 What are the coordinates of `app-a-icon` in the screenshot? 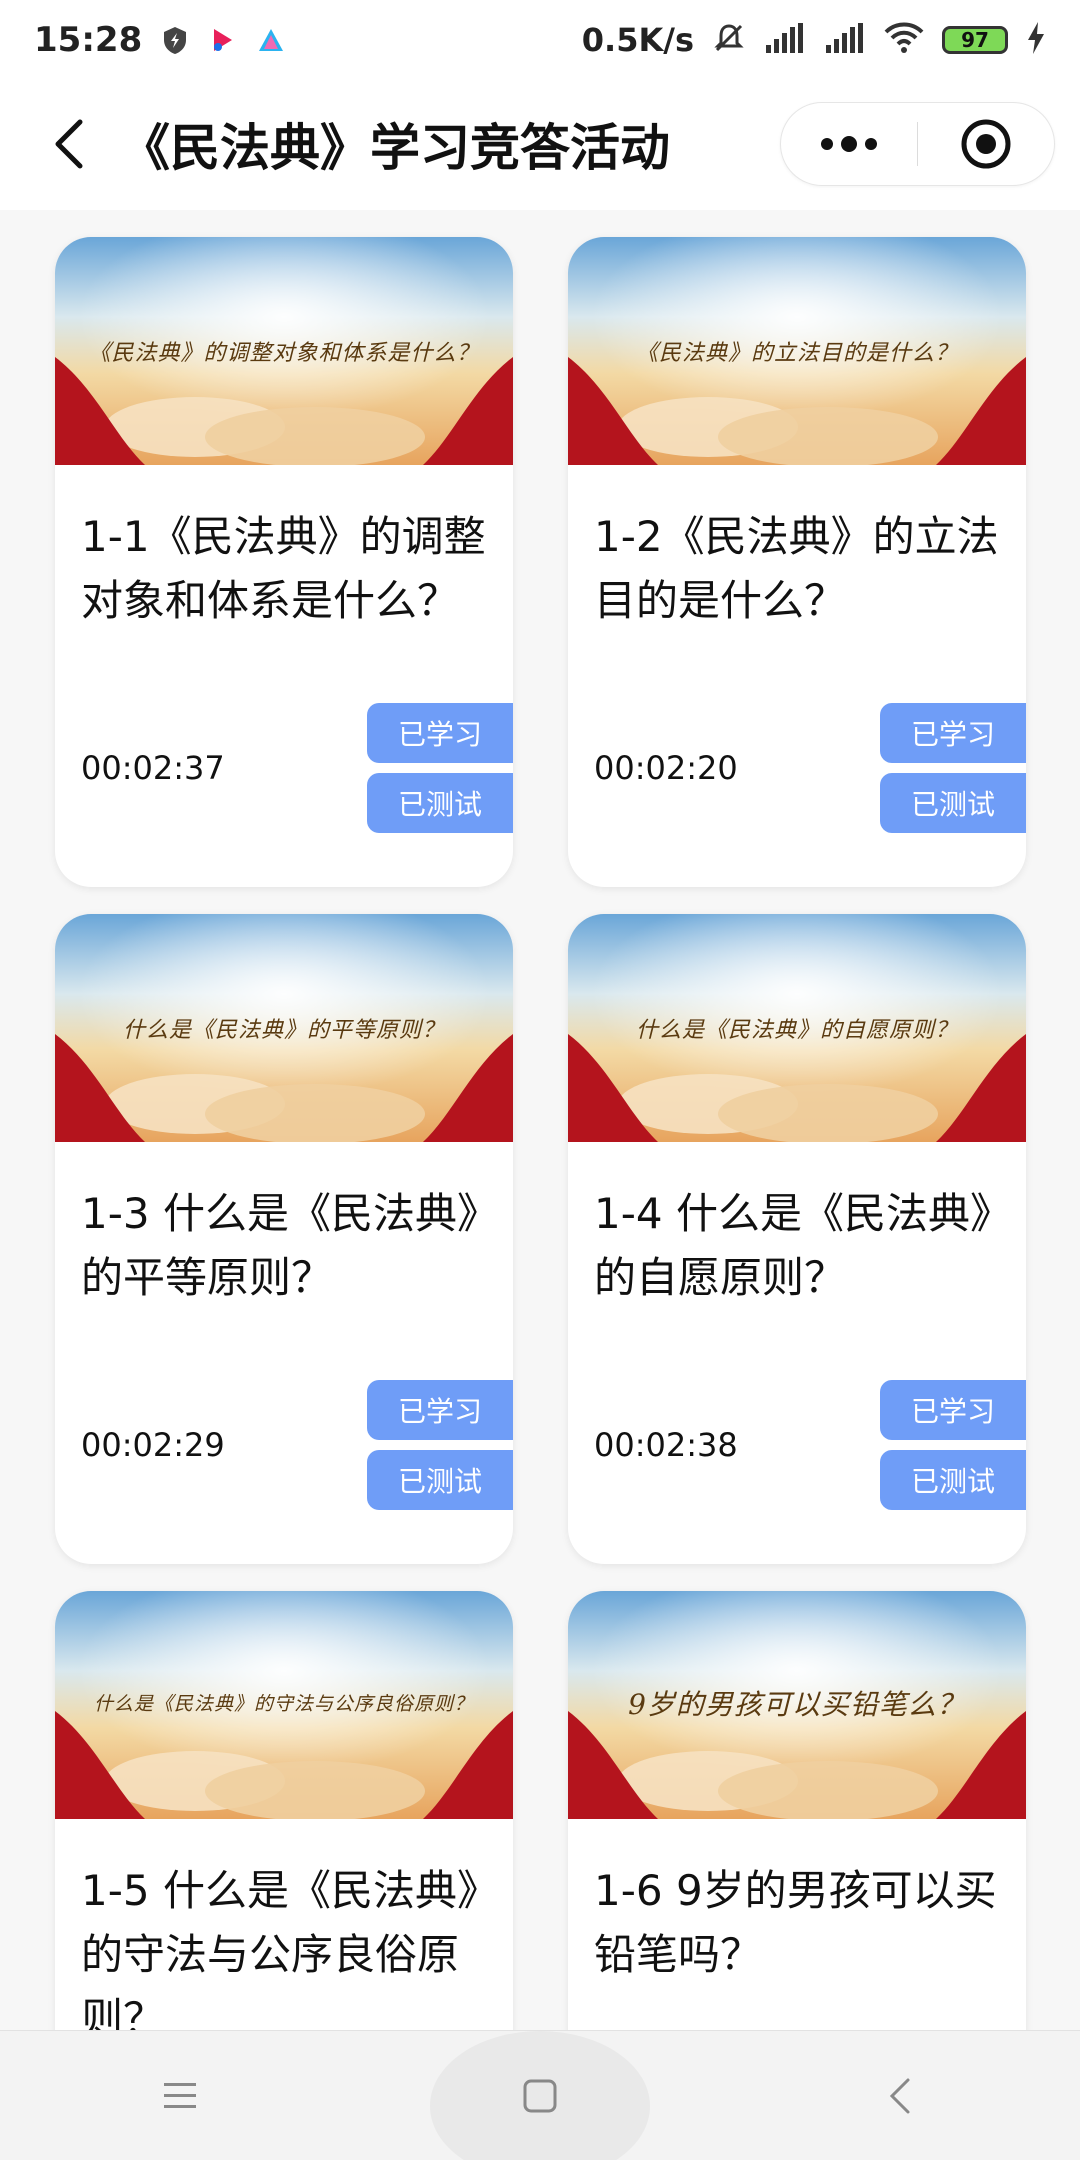 It's located at (223, 40).